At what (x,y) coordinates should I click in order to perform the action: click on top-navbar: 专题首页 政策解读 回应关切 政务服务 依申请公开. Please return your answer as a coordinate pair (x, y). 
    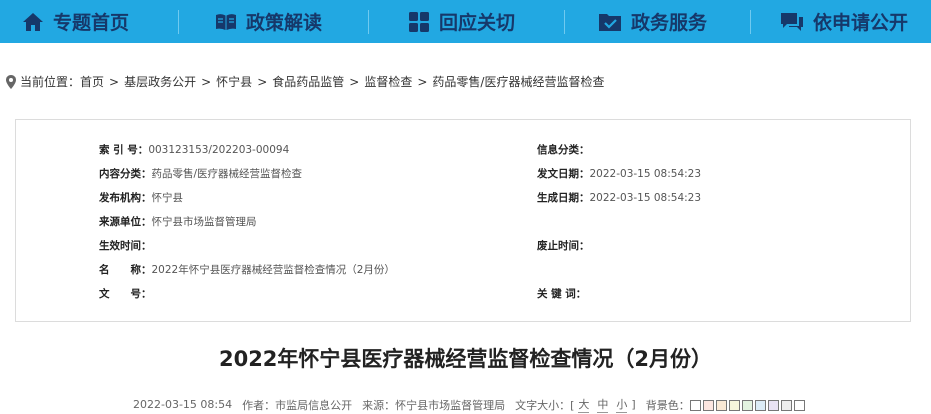
    Looking at the image, I should click on (465, 21).